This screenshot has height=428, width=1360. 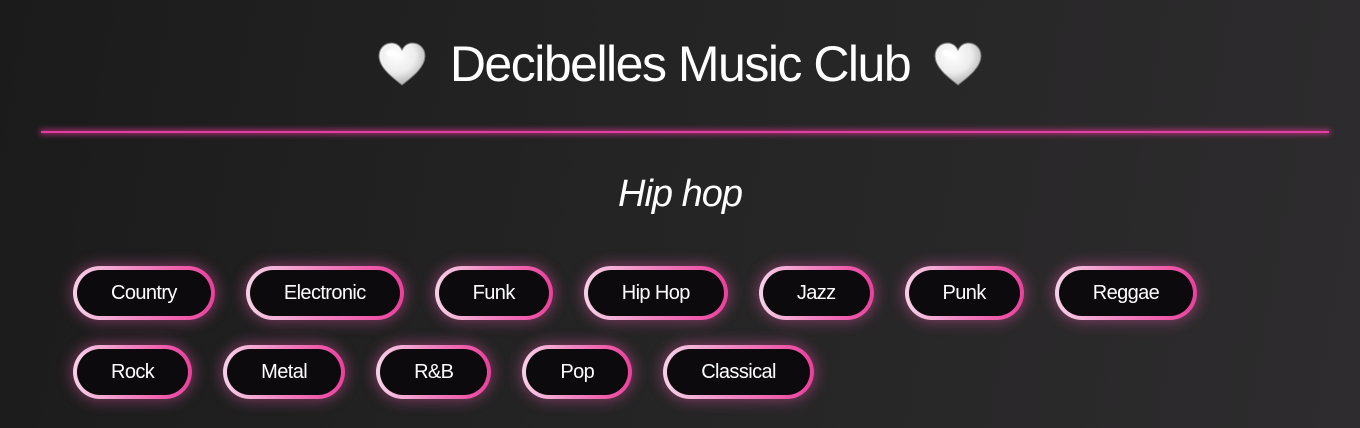 I want to click on genre-button-pop: Pop, so click(x=577, y=372).